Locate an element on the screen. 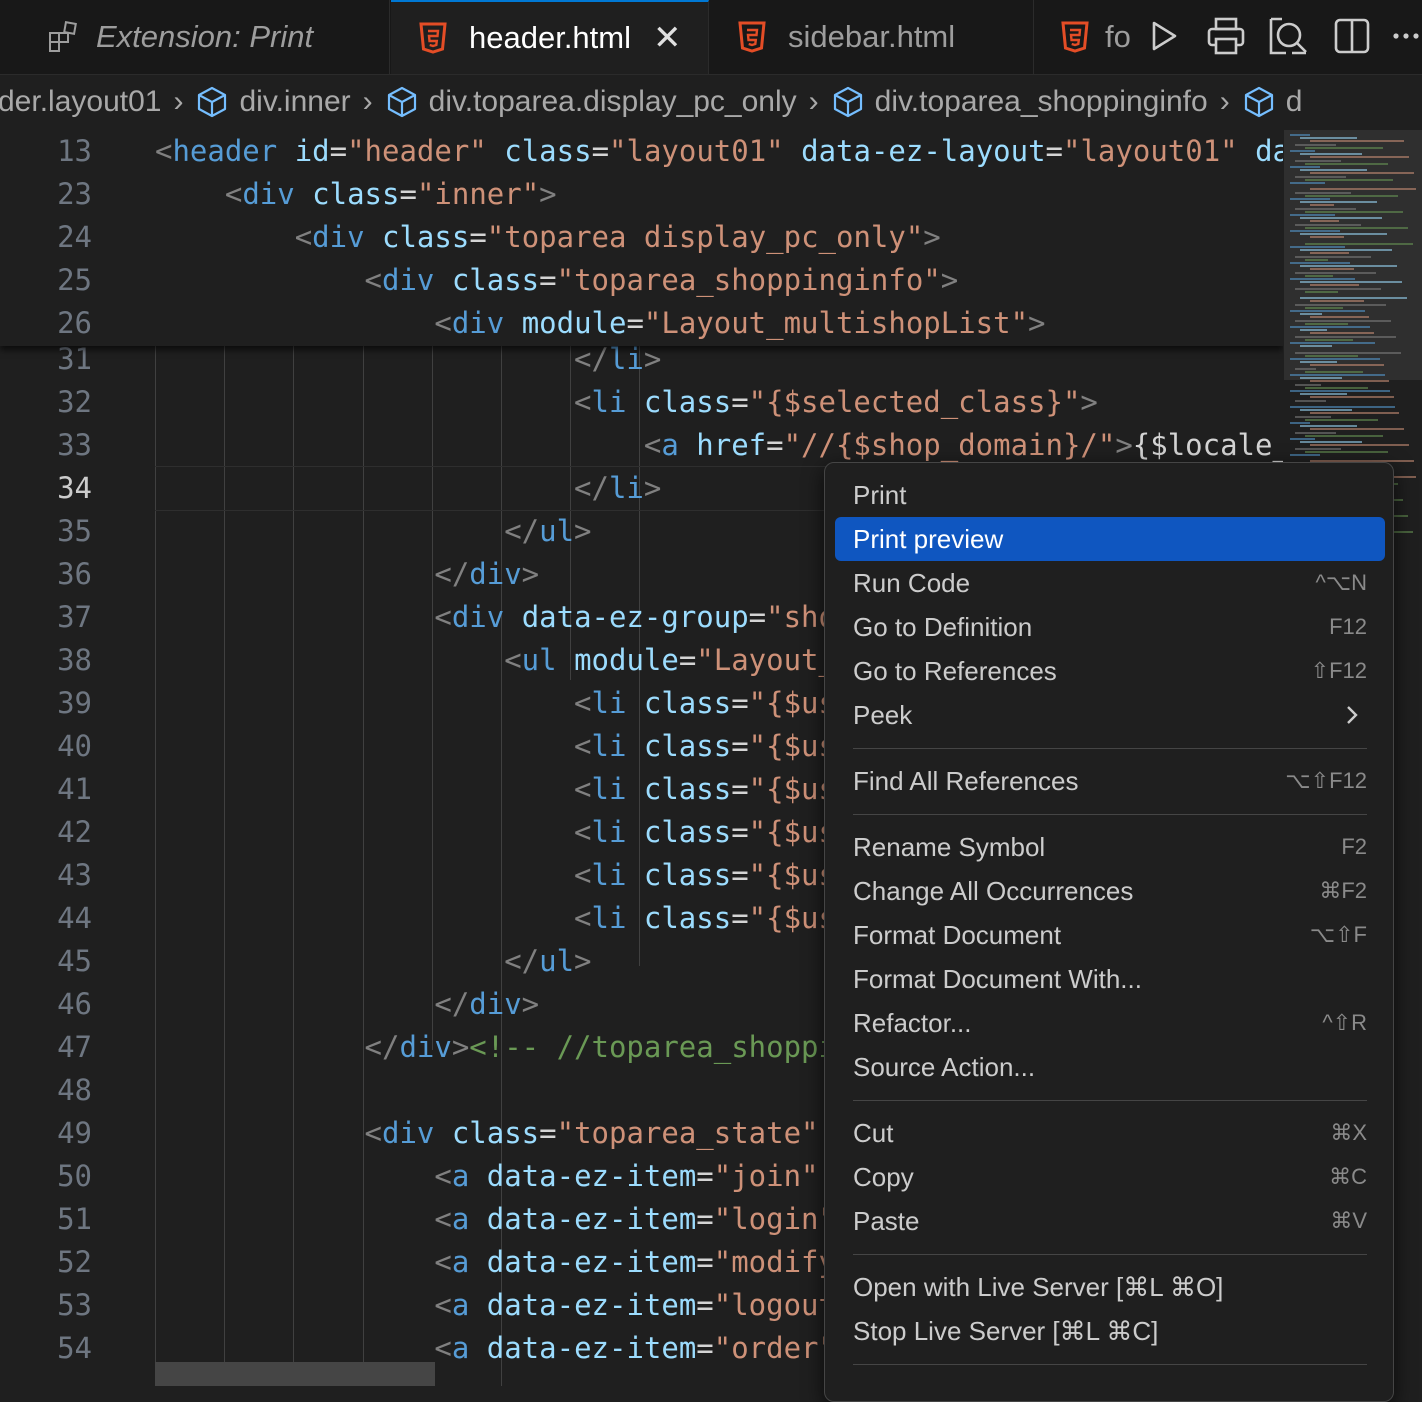 The width and height of the screenshot is (1422, 1402). code-text: </div><!-- //toparea_shoppi is located at coordinates (495, 1047).